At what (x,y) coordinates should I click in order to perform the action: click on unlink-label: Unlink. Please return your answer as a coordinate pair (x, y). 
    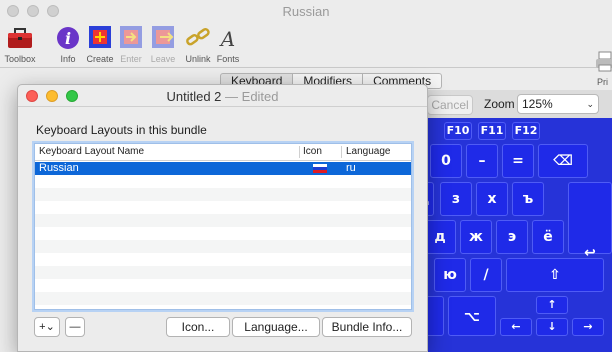
    Looking at the image, I should click on (198, 59).